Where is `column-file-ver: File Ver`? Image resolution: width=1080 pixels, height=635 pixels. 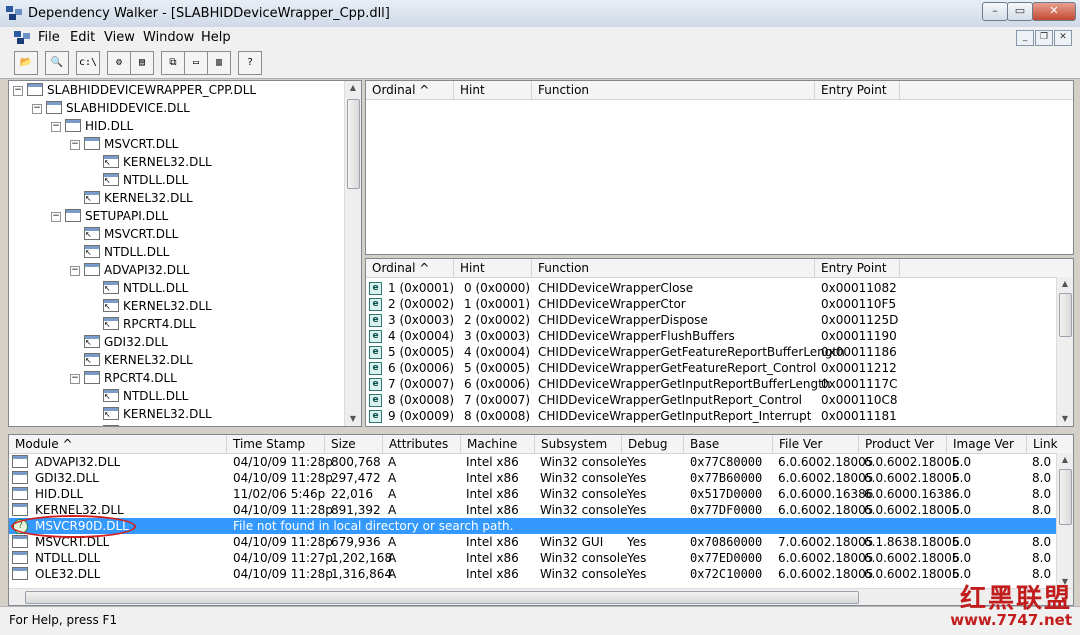 column-file-ver: File Ver is located at coordinates (816, 444).